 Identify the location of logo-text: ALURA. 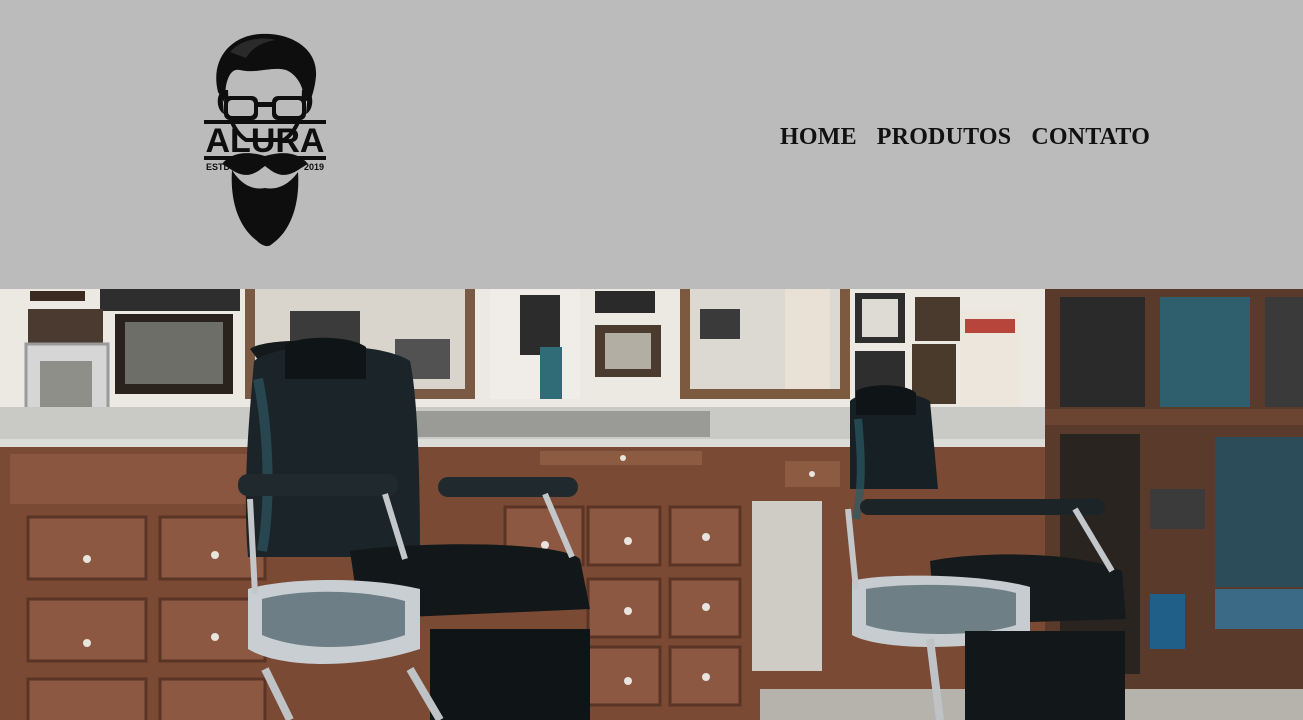
(265, 141).